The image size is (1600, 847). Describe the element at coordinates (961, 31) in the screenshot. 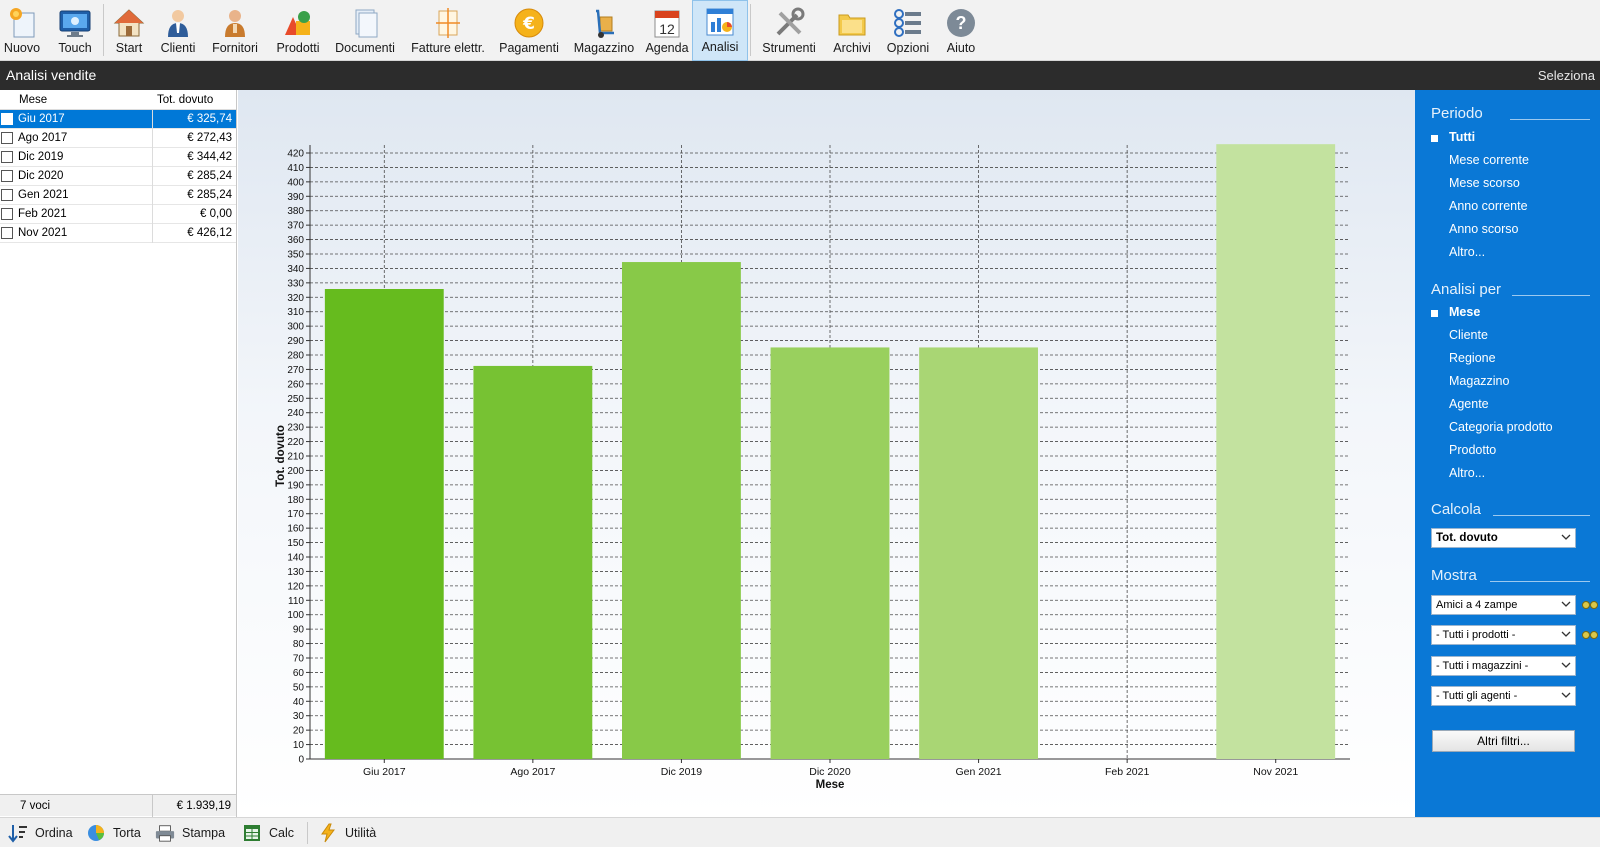

I see `toolbar-aiuto-button: ? Aiuto` at that location.